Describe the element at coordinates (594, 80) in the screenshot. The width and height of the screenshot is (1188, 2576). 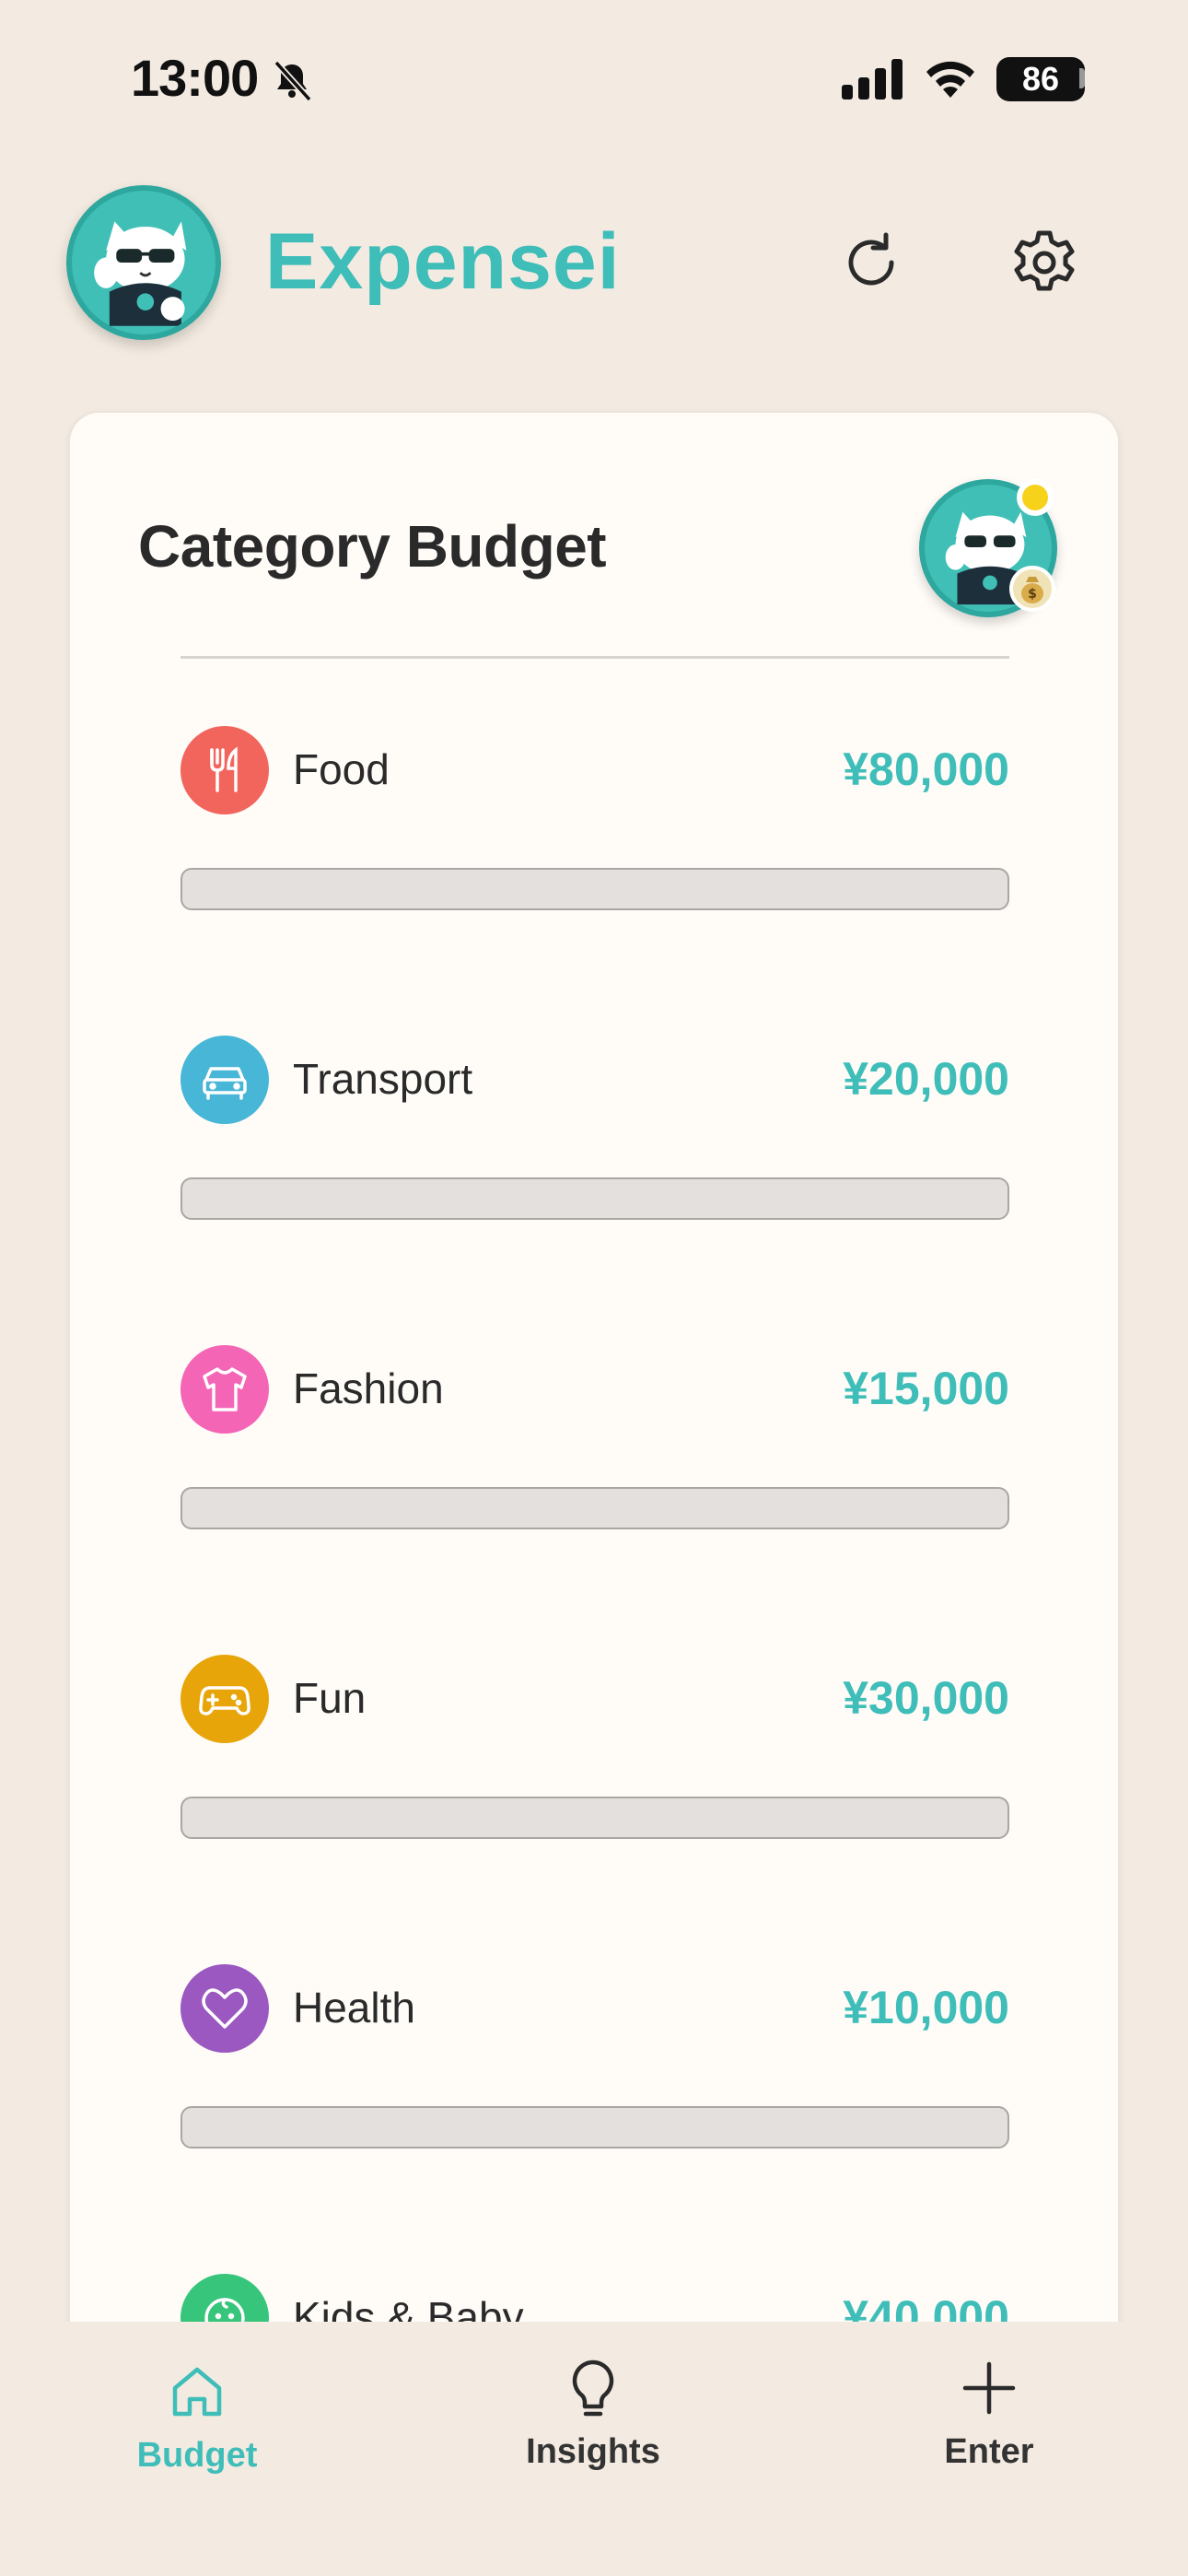
I see `status-bar: 13:00 86` at that location.